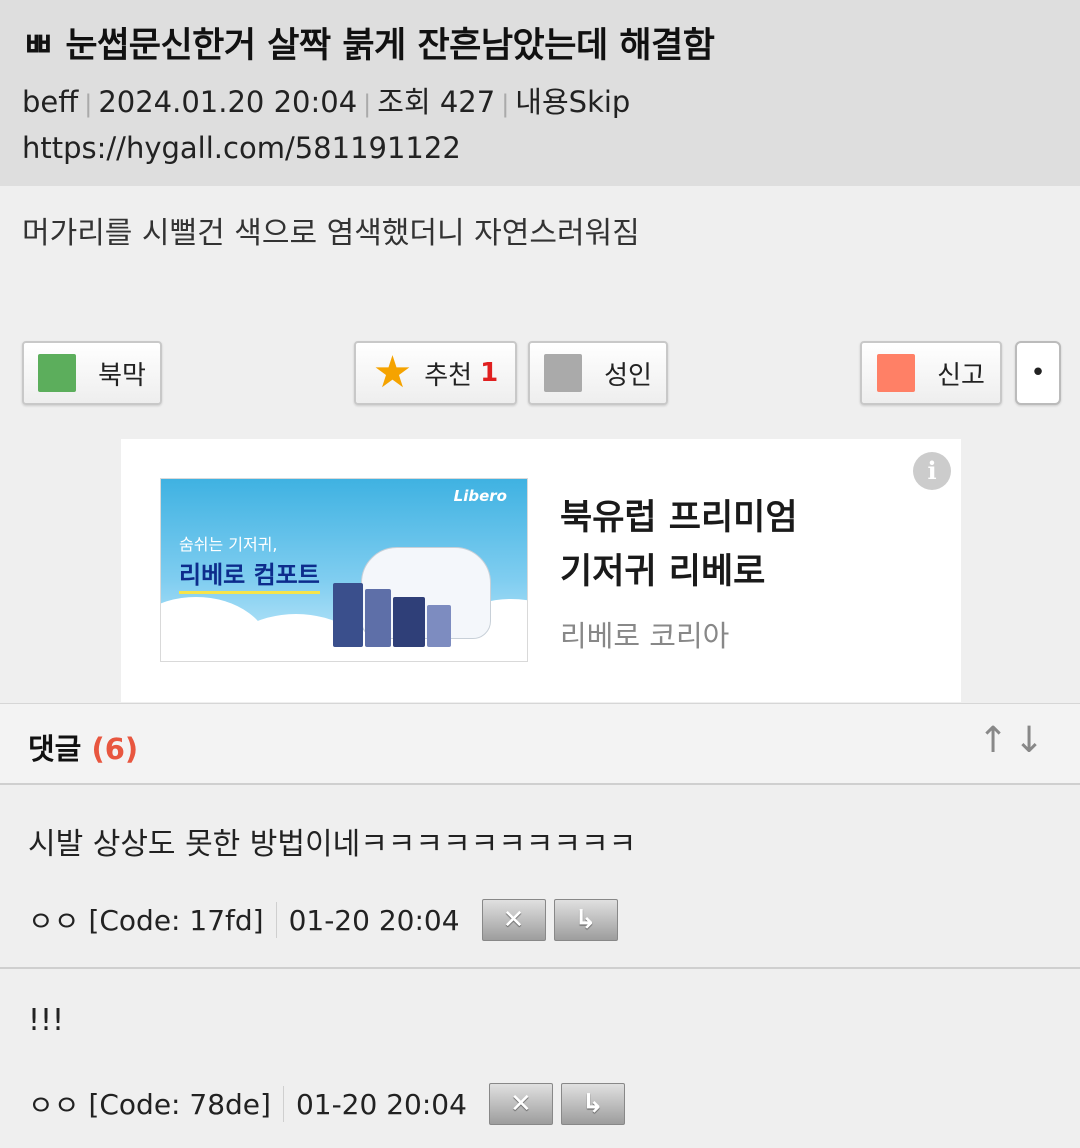  I want to click on ad-info-icon: i, so click(932, 471).